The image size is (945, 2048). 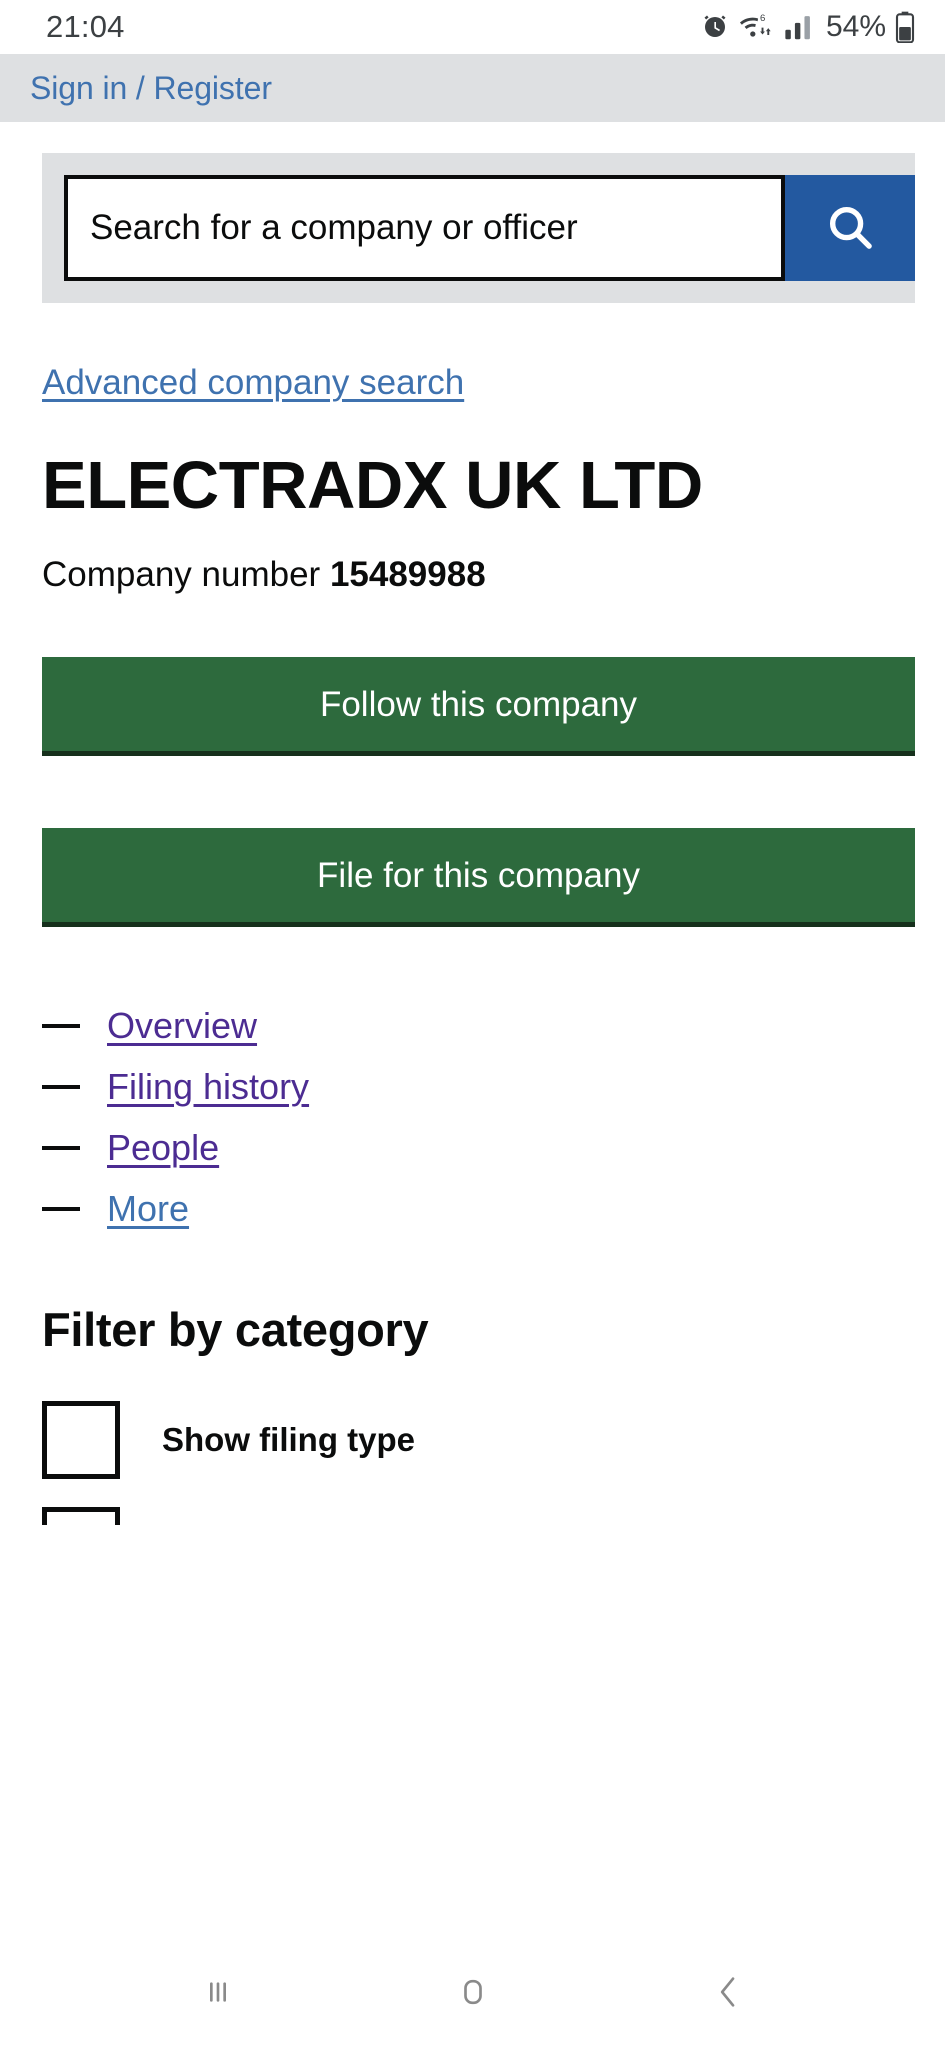 What do you see at coordinates (478, 1117) in the screenshot?
I see `company-nav-list: Overview Filing history People More` at bounding box center [478, 1117].